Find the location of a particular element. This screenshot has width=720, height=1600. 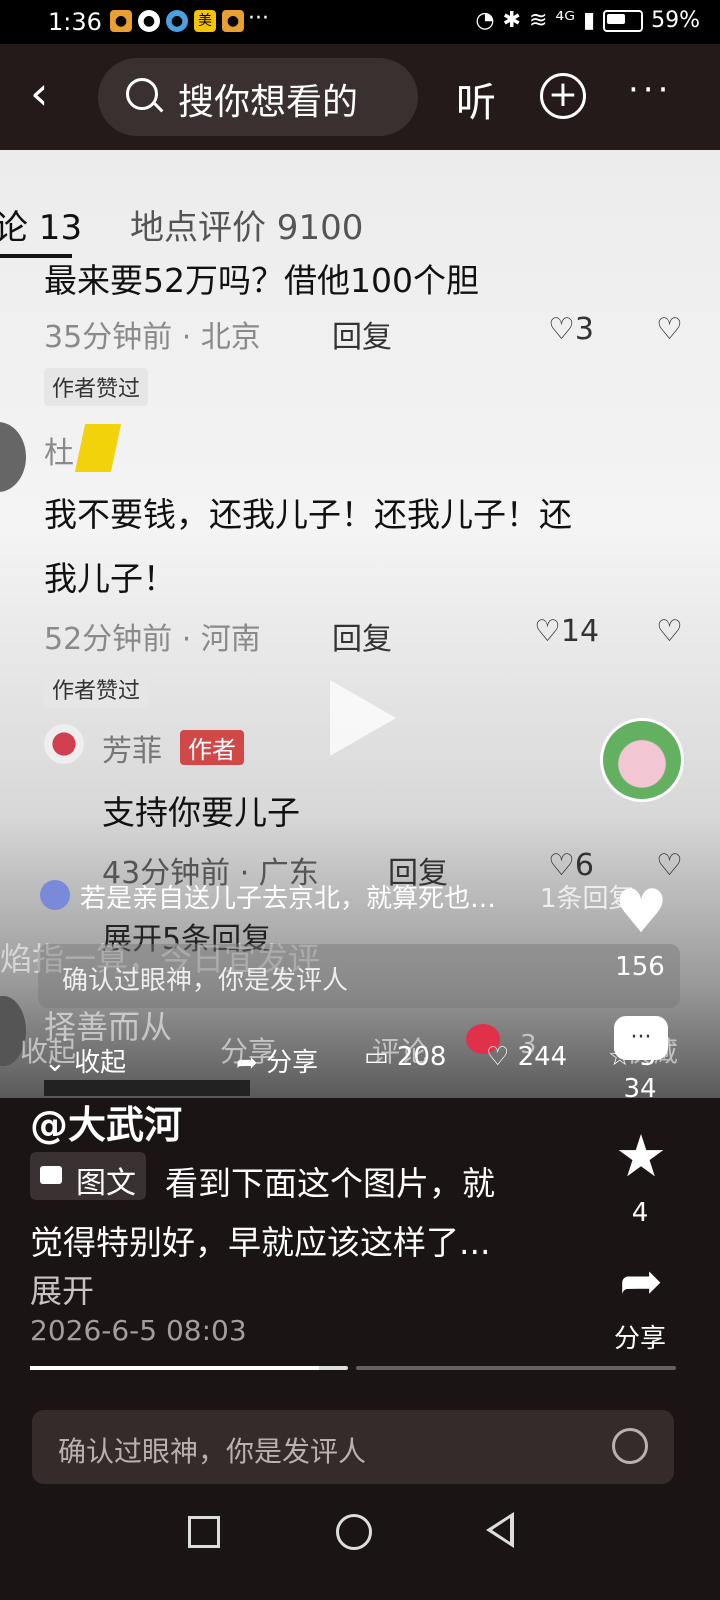

reply-username: 芳菲 is located at coordinates (132, 751).